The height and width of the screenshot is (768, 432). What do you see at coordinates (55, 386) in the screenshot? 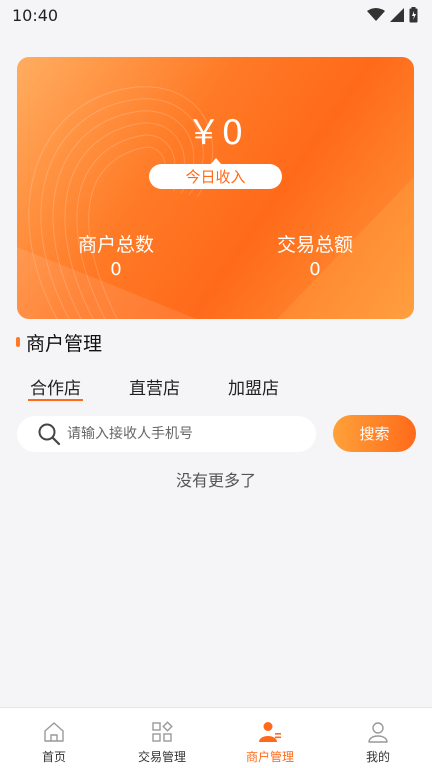
I see `tab-cooperative: 合作店` at bounding box center [55, 386].